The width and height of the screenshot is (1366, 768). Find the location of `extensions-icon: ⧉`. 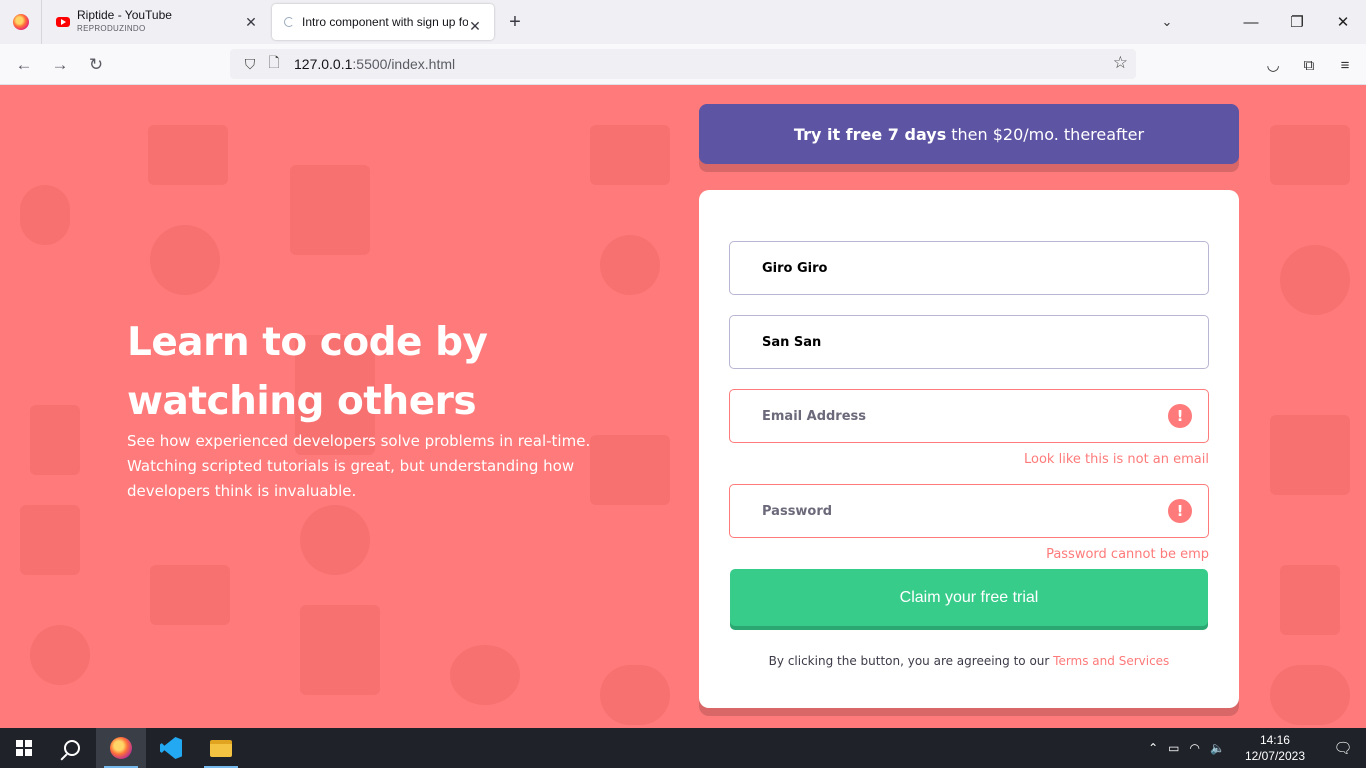

extensions-icon: ⧉ is located at coordinates (1309, 65).